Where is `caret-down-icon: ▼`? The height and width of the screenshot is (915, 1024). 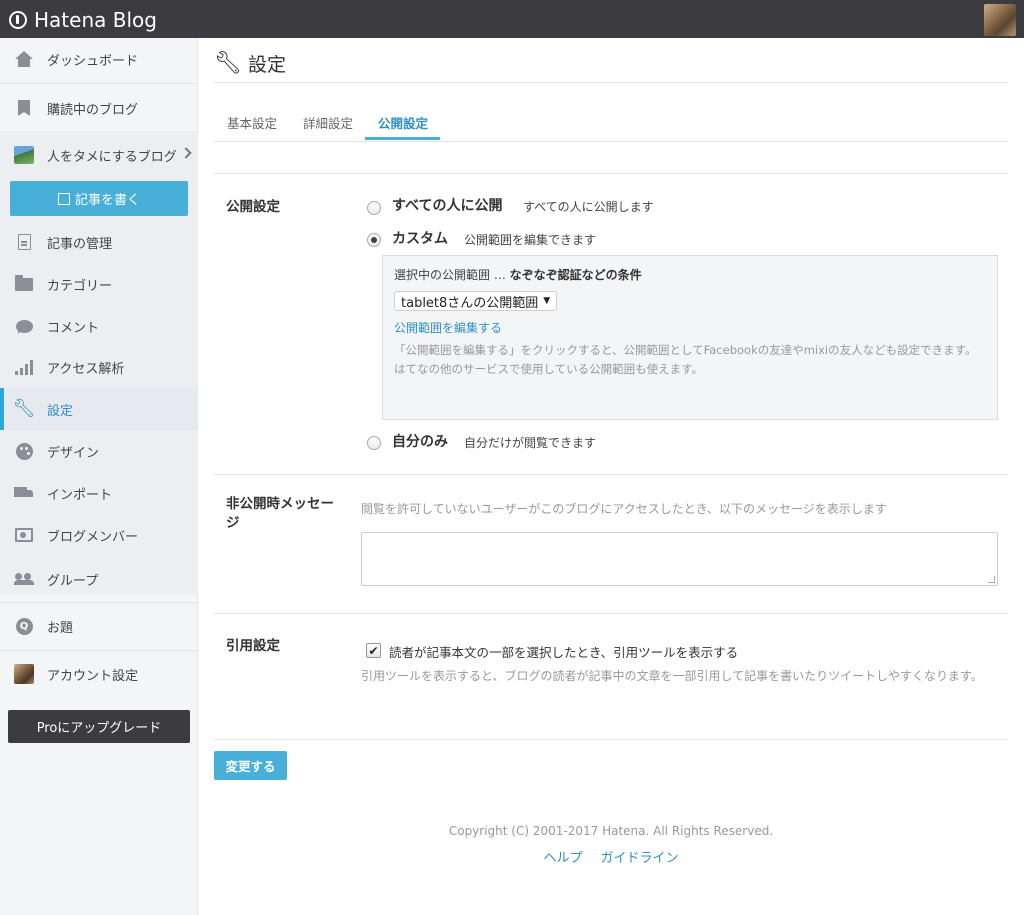
caret-down-icon: ▼ is located at coordinates (547, 301).